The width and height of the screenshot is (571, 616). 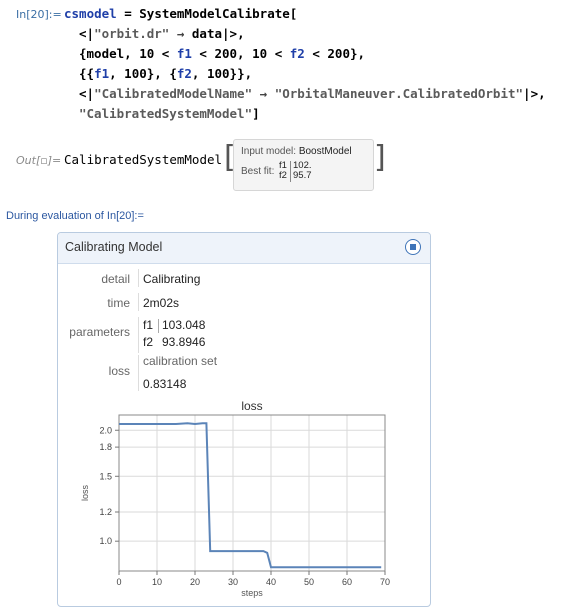 I want to click on input-cell-label: In[20]:=, so click(x=39, y=14).